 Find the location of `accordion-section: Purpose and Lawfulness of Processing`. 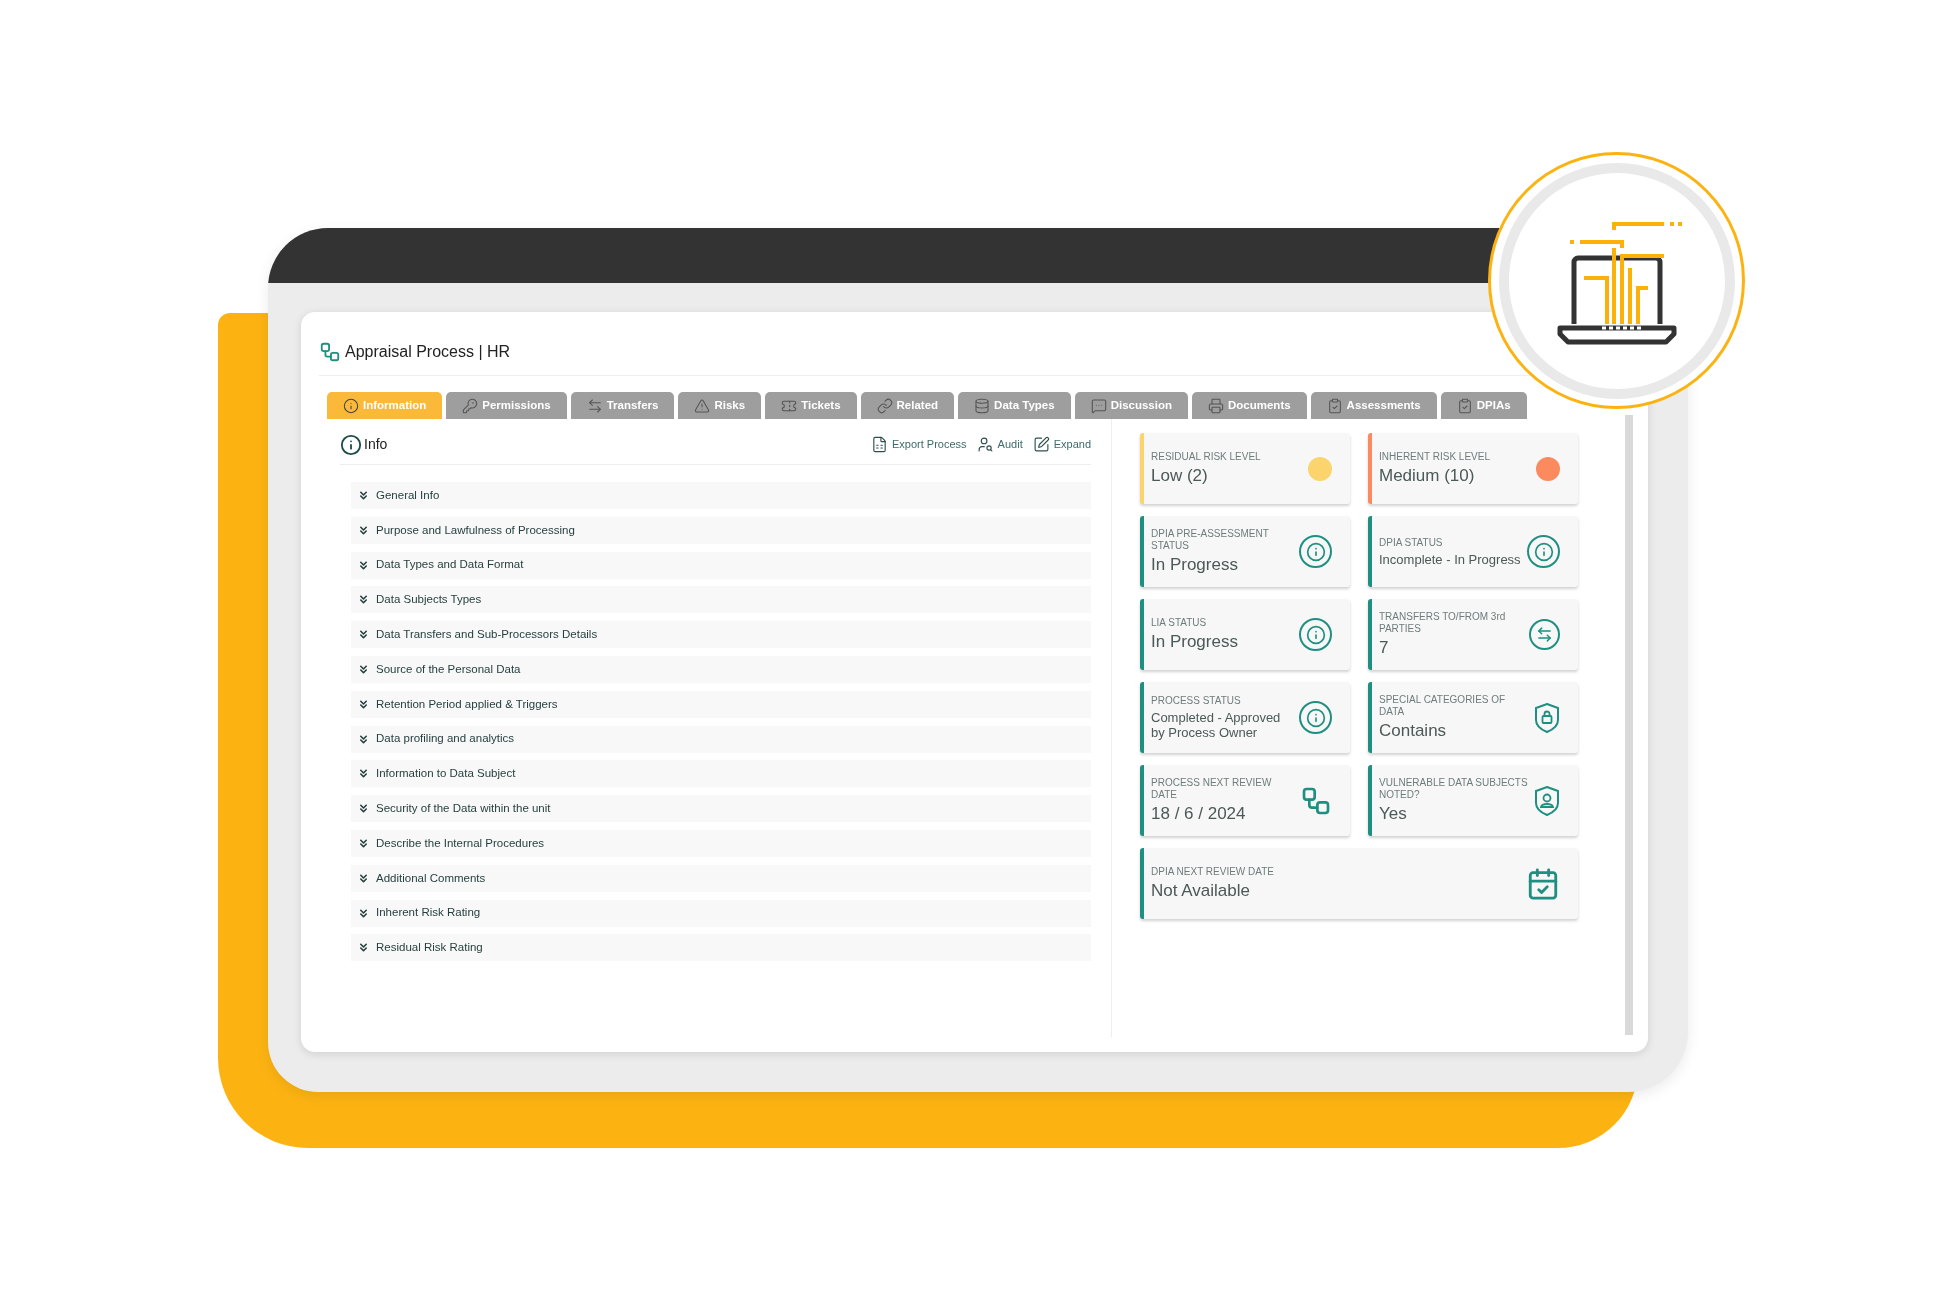

accordion-section: Purpose and Lawfulness of Processing is located at coordinates (721, 530).